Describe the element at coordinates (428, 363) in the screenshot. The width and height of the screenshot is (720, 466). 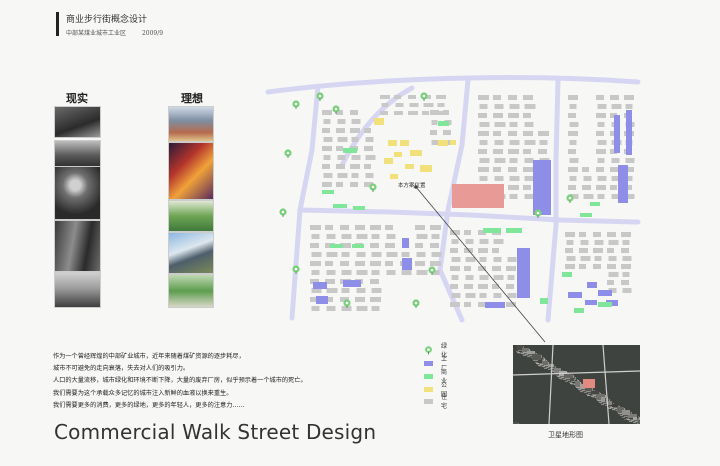
I see `factory-swatch` at that location.